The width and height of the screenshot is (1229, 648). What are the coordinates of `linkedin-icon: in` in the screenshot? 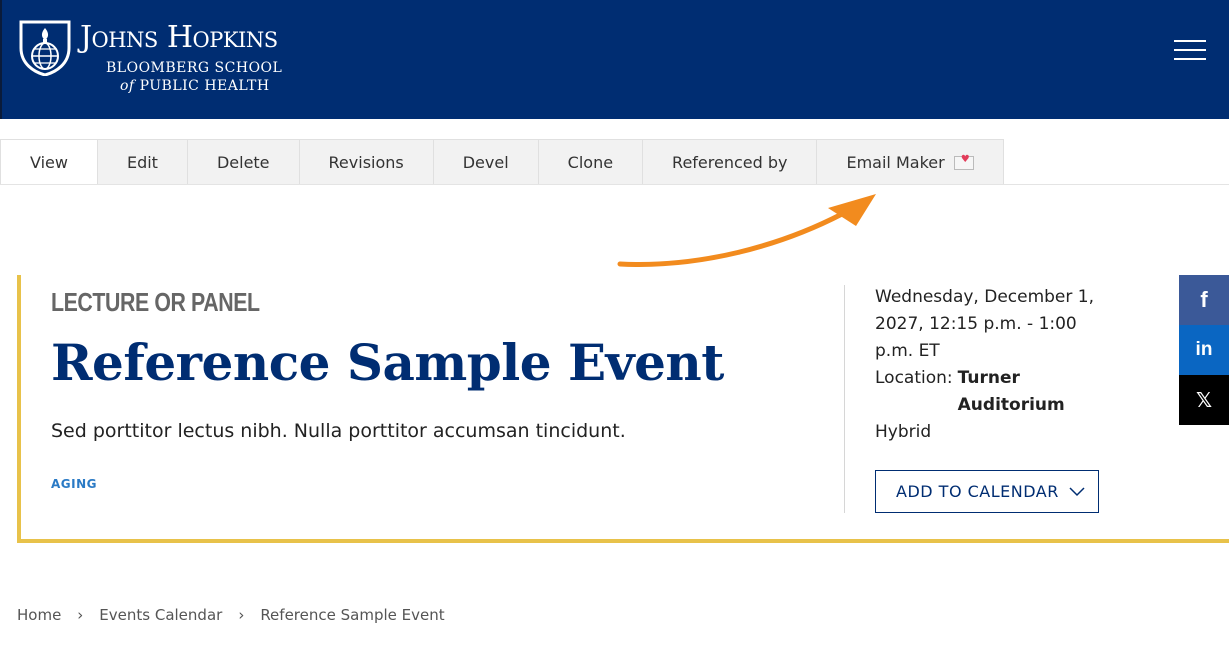 It's located at (1204, 350).